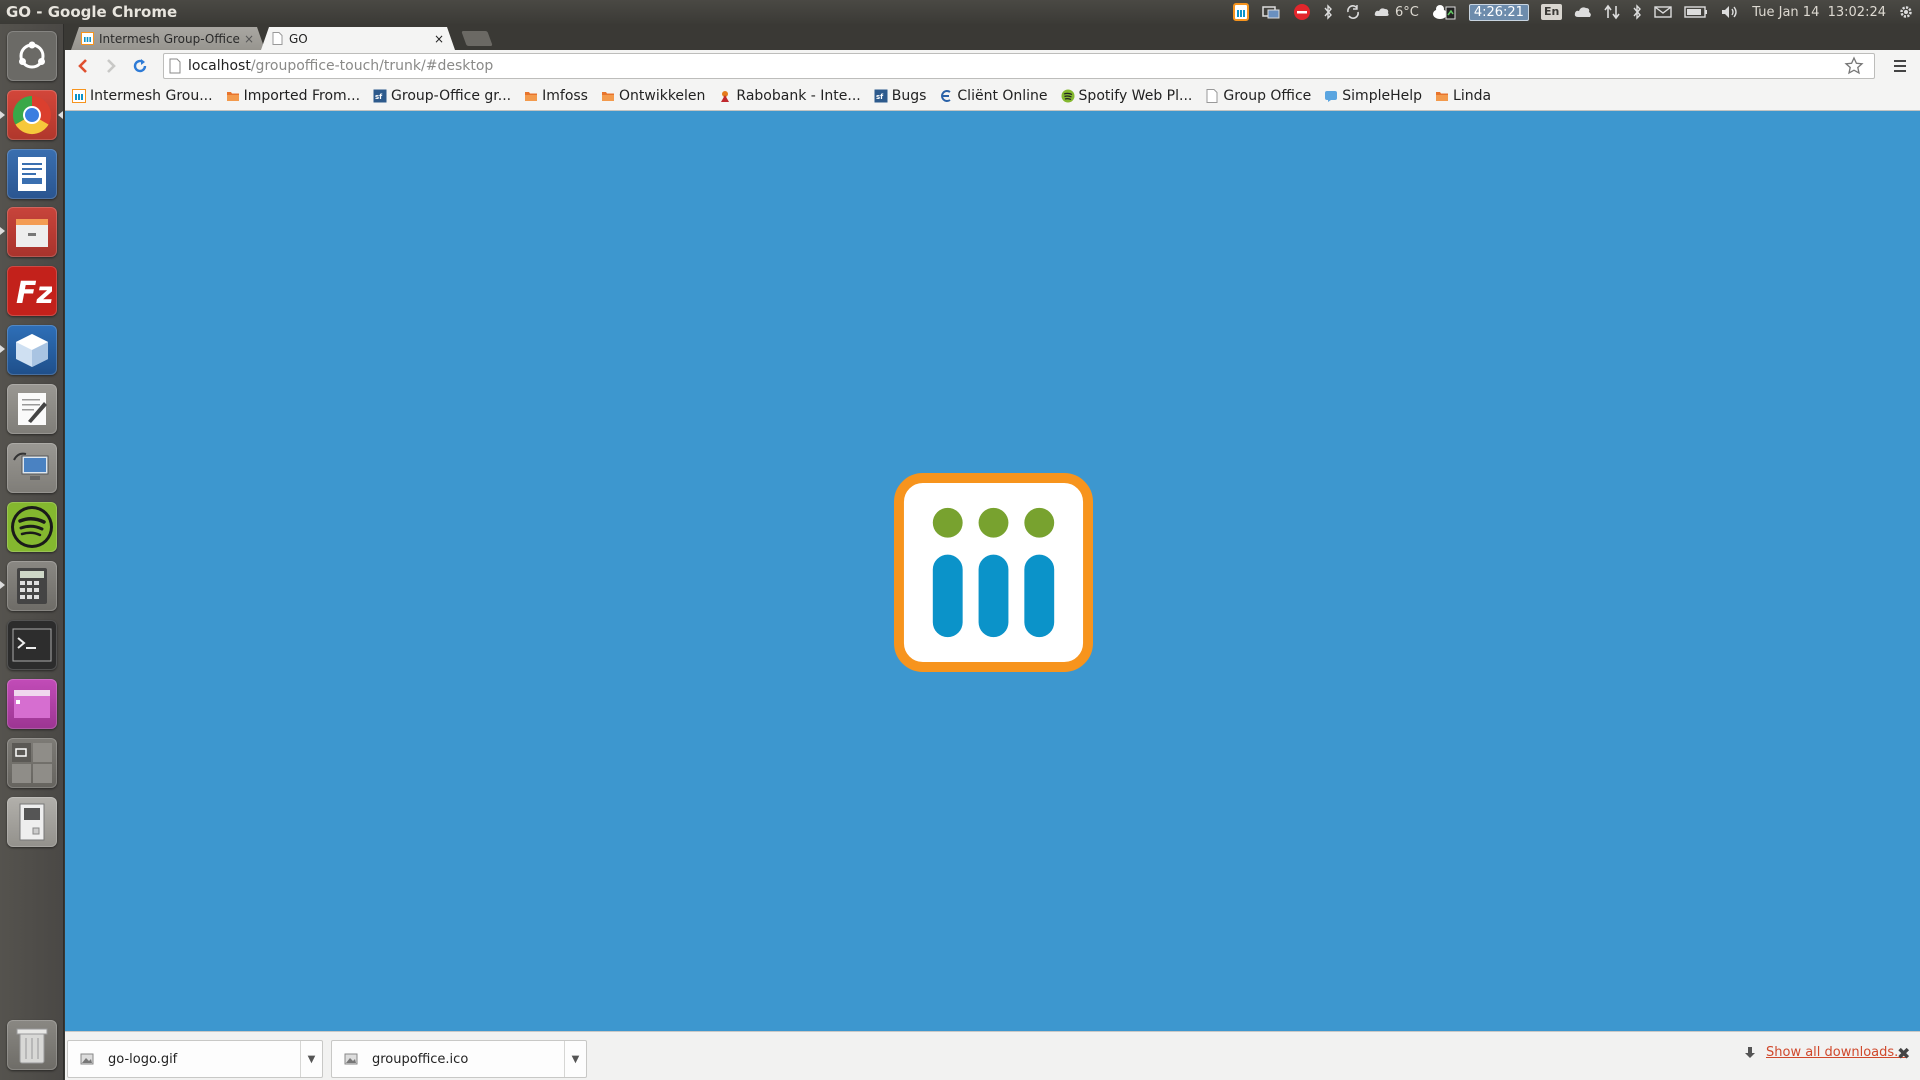  Describe the element at coordinates (1903, 1053) in the screenshot. I see `close-shelf-icon: ✖` at that location.